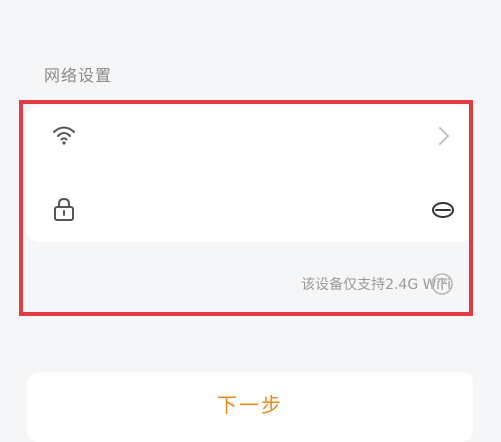  I want to click on lock-icon, so click(64, 209).